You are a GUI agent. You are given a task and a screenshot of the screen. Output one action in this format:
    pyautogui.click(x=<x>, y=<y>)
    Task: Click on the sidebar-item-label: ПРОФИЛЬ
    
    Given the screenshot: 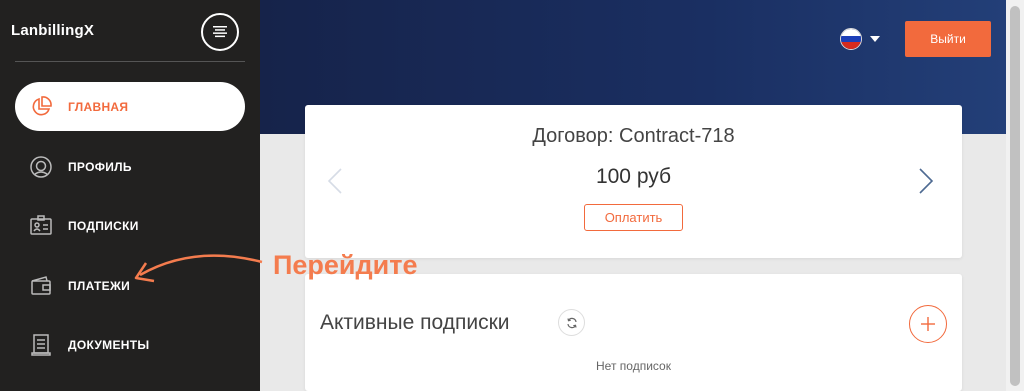 What is the action you would take?
    pyautogui.click(x=100, y=166)
    